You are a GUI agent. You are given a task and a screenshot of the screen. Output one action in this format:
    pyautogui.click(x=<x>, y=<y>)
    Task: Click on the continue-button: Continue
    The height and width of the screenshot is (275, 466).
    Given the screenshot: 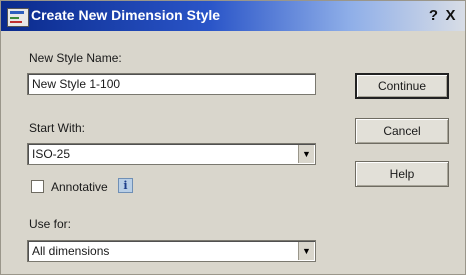 What is the action you would take?
    pyautogui.click(x=402, y=86)
    